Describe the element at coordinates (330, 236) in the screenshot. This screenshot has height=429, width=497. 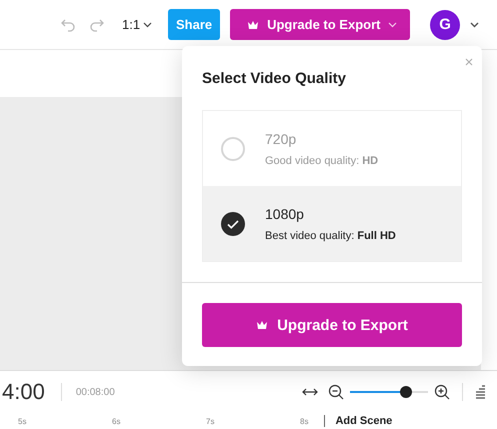
I see `option-description: Best video quality: Full HD` at that location.